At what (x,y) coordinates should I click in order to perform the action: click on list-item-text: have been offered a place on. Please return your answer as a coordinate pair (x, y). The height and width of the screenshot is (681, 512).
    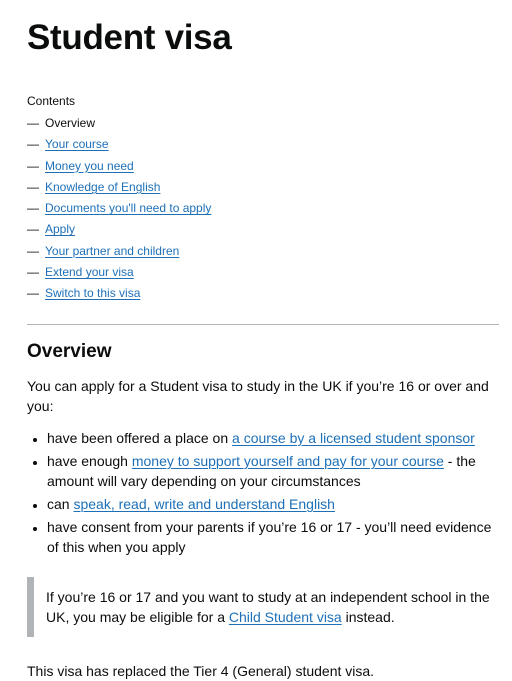
    Looking at the image, I should click on (140, 437).